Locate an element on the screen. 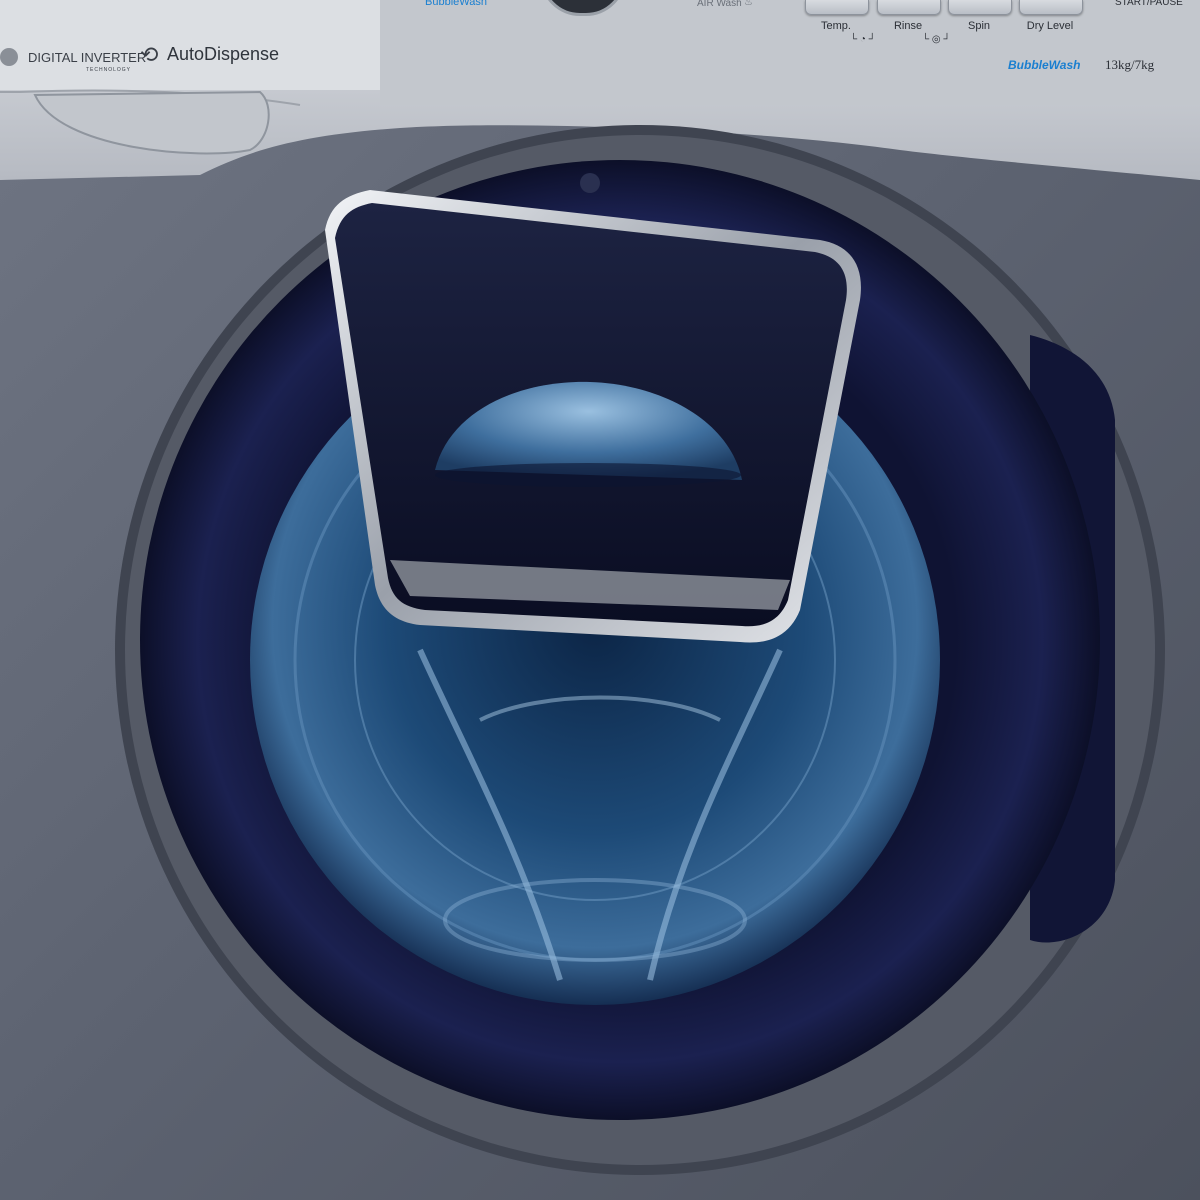 This screenshot has height=1200, width=1200. temp-button-label: Temp. is located at coordinates (836, 26).